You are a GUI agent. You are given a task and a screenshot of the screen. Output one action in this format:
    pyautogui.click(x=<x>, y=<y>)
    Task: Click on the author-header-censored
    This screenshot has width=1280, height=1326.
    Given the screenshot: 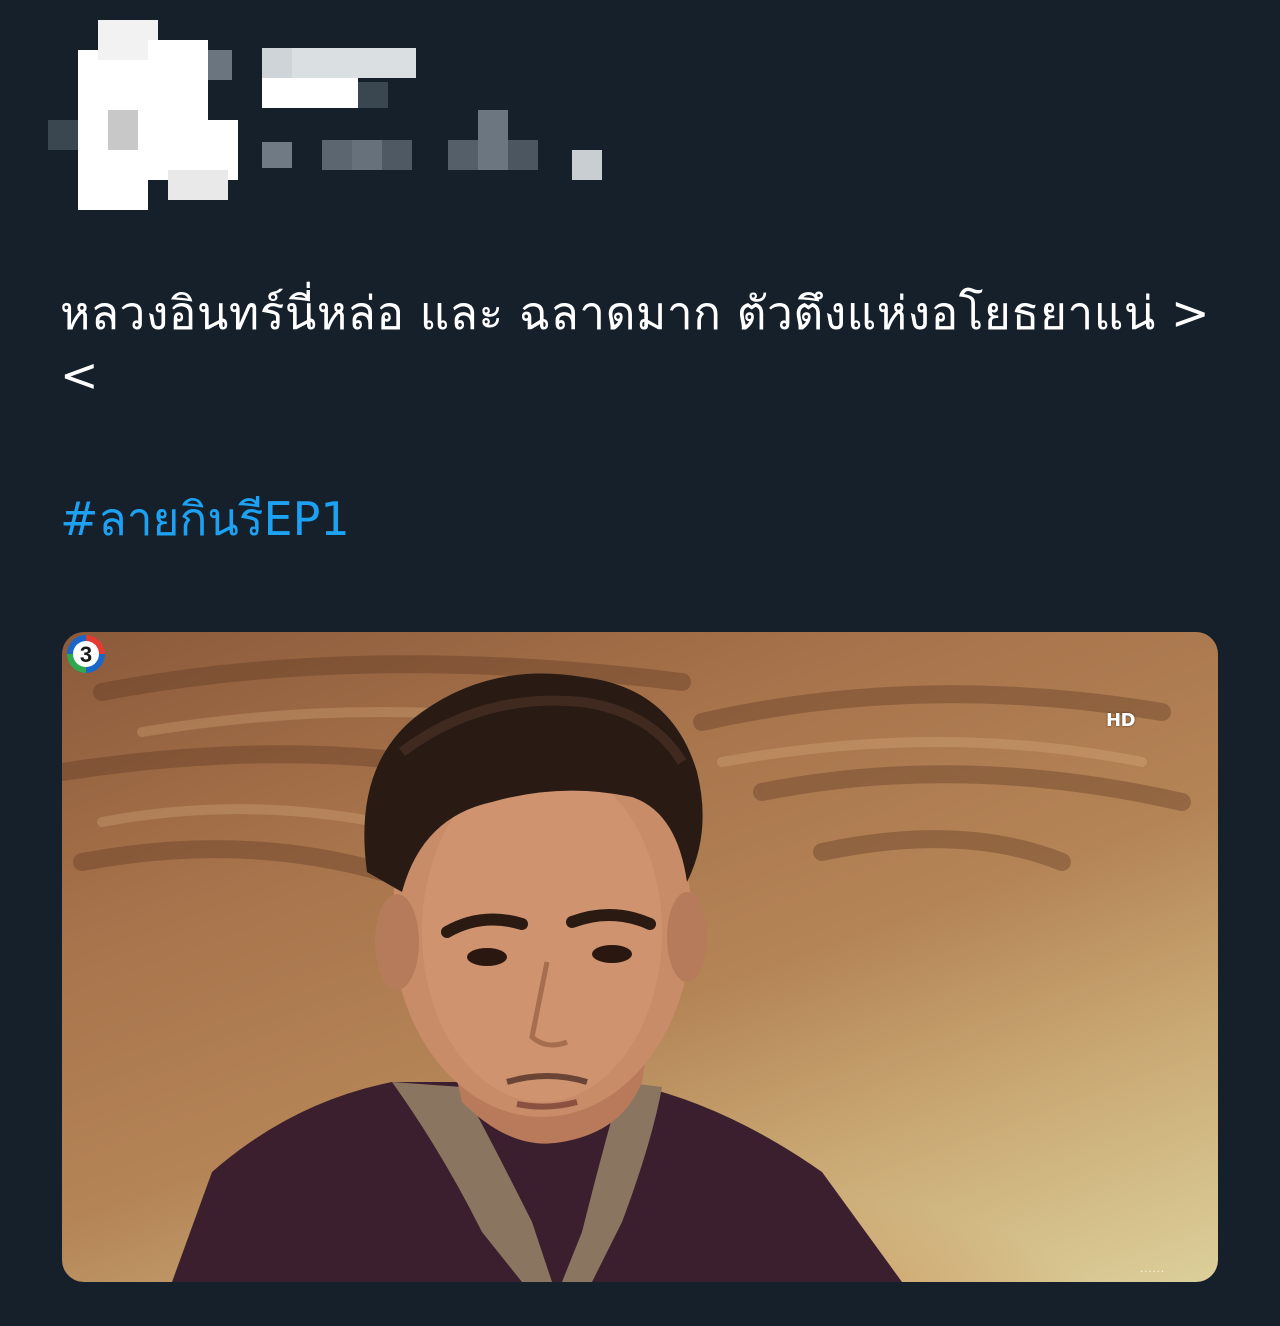 What is the action you would take?
    pyautogui.click(x=330, y=110)
    